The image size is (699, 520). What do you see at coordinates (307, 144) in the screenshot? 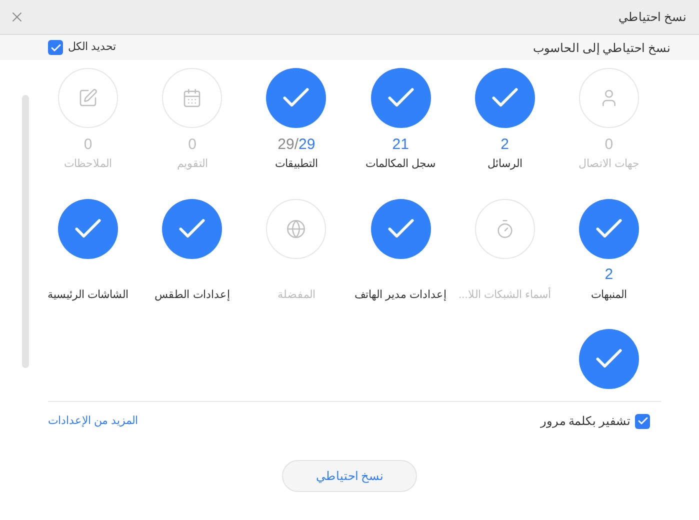
I see `item-count: 29` at bounding box center [307, 144].